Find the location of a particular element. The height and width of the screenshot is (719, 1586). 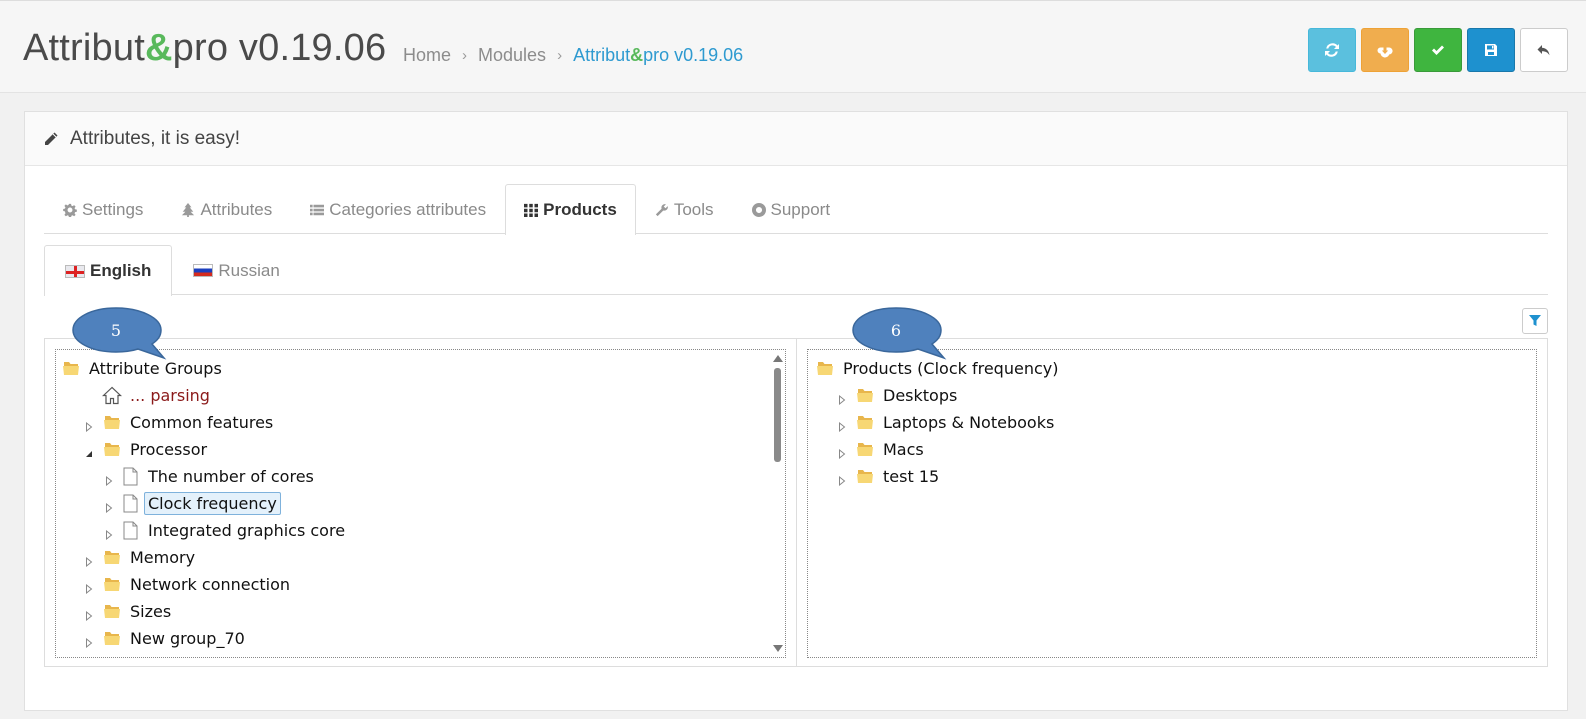

refresh-button is located at coordinates (1332, 50).